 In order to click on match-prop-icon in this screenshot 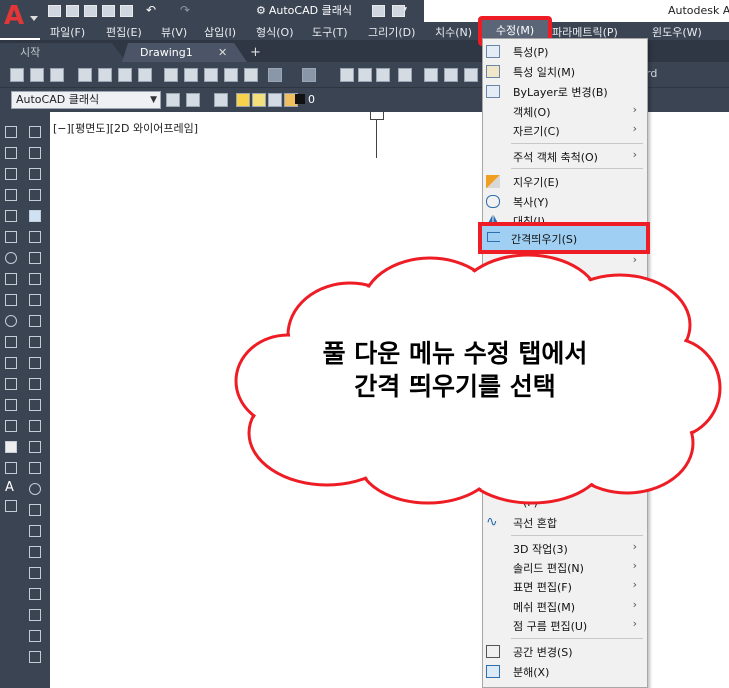, I will do `click(231, 75)`.